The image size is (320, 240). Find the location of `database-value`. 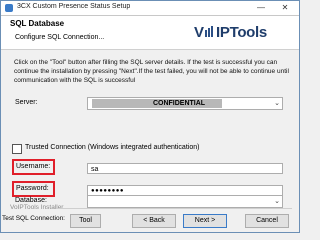

database-value is located at coordinates (179, 201).